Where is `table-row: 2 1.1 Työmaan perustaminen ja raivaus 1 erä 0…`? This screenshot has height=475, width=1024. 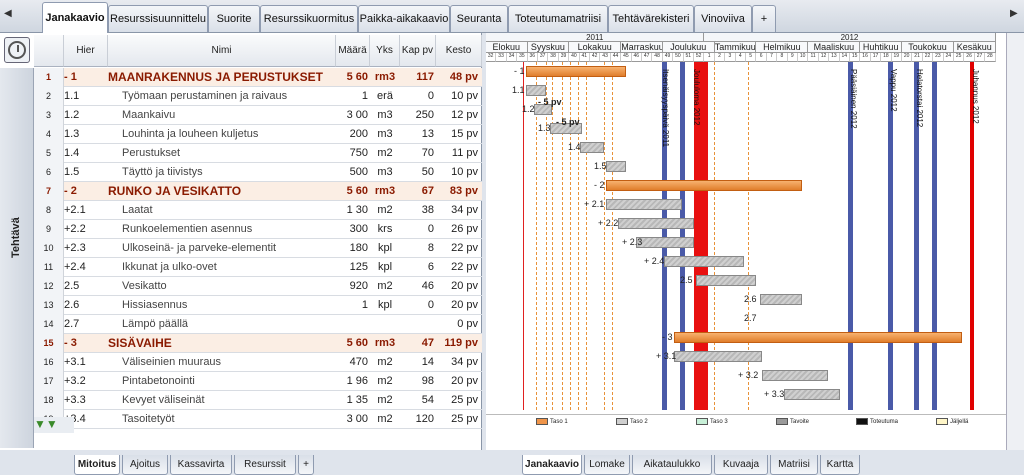
table-row: 2 1.1 Työmaan perustaminen ja raivaus 1 erä 0… is located at coordinates (258, 96).